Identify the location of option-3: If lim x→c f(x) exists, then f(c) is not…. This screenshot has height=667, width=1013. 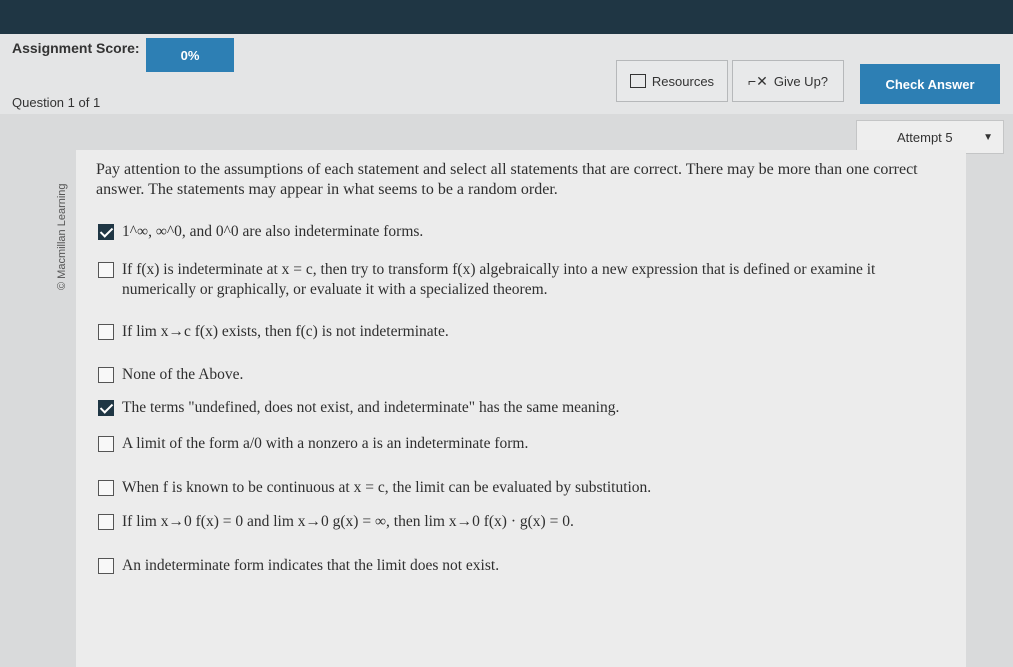
(510, 332).